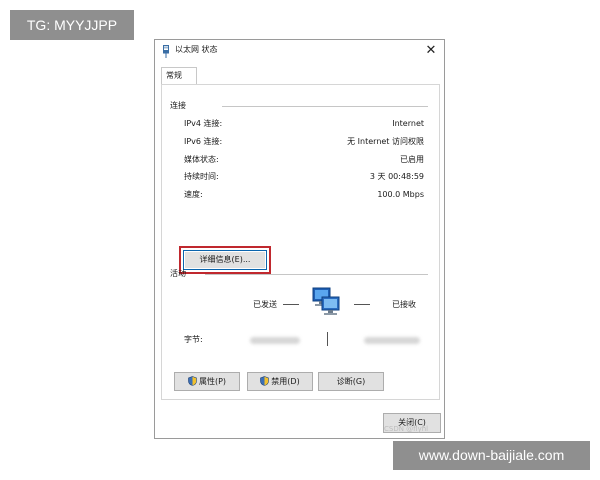 Image resolution: width=600 pixels, height=480 pixels. I want to click on ethernet-plug-icon, so click(166, 51).